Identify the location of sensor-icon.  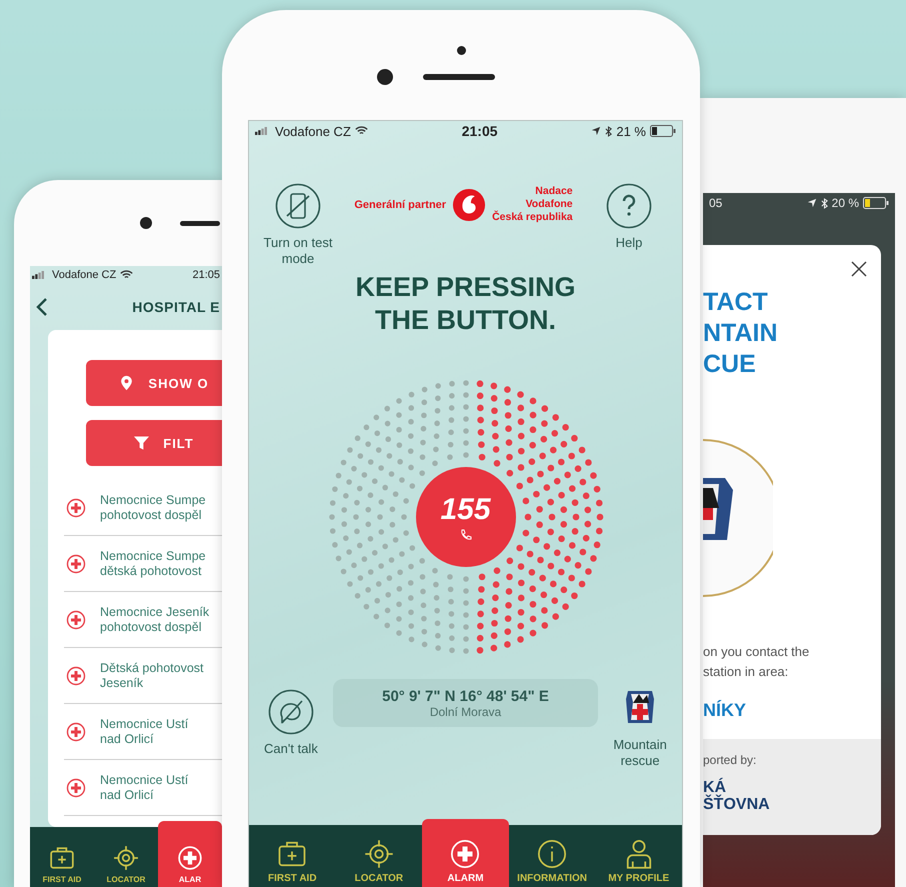
(461, 50).